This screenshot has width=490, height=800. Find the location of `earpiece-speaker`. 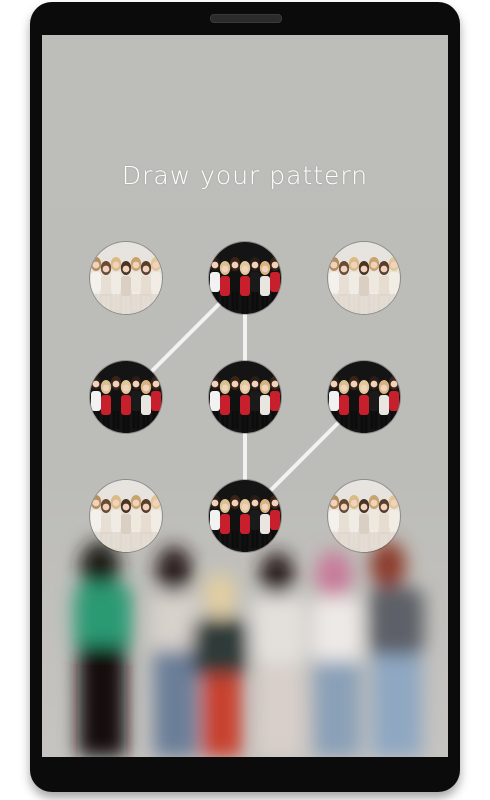

earpiece-speaker is located at coordinates (246, 18).